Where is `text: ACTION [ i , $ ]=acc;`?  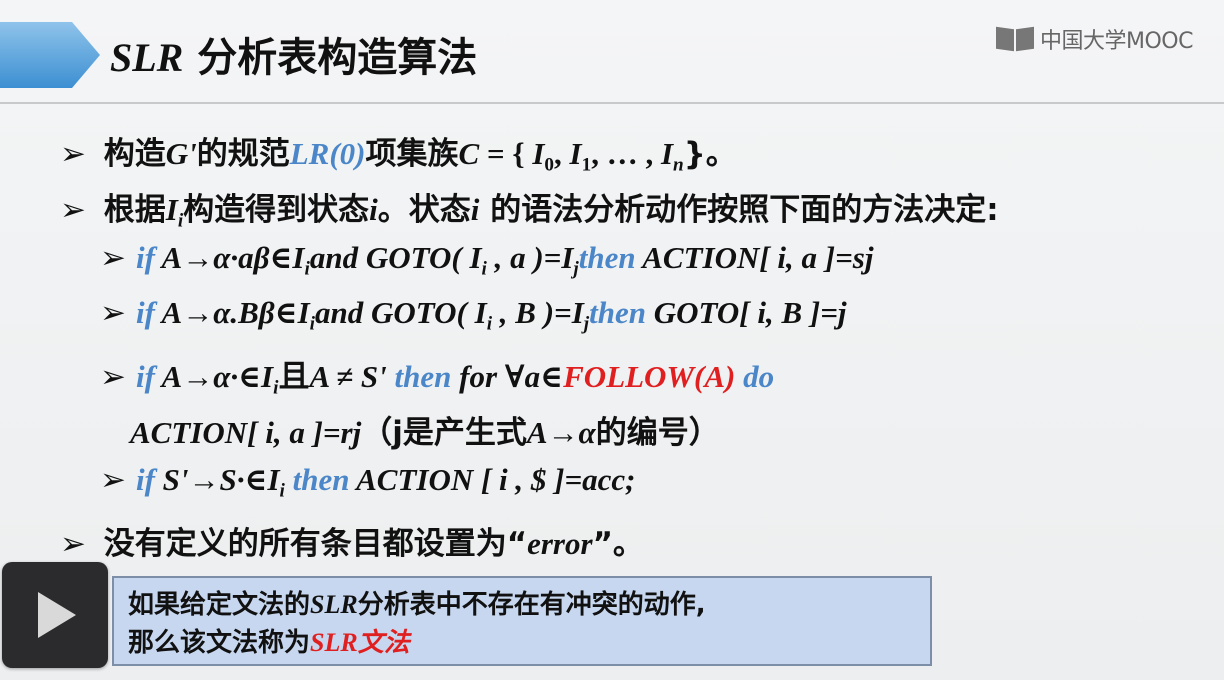 text: ACTION [ i , $ ]=acc; is located at coordinates (492, 479).